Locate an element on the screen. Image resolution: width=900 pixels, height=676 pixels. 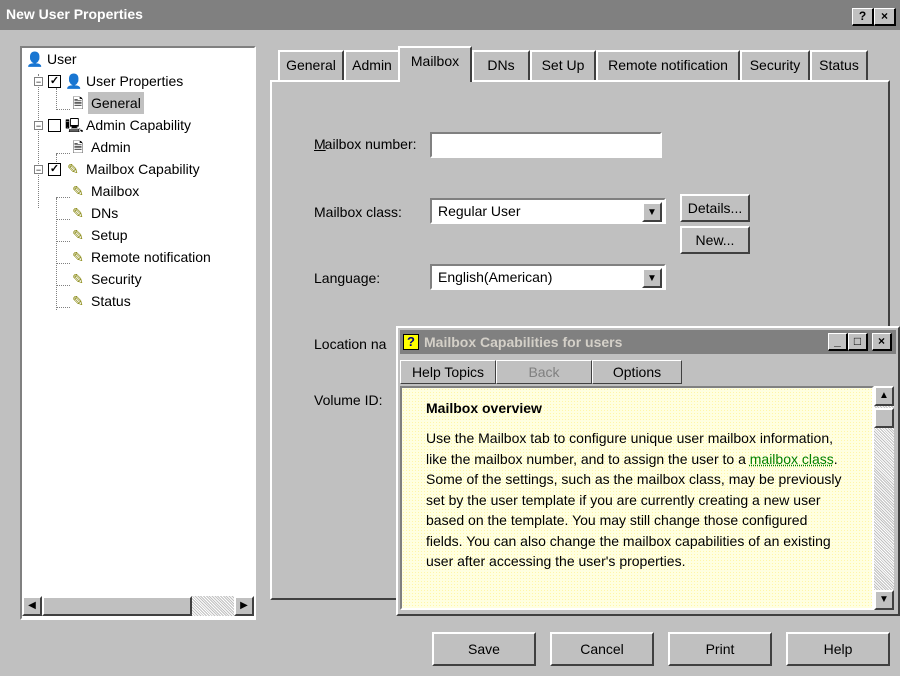
scroll-down-icon: ▼ is located at coordinates (884, 600).